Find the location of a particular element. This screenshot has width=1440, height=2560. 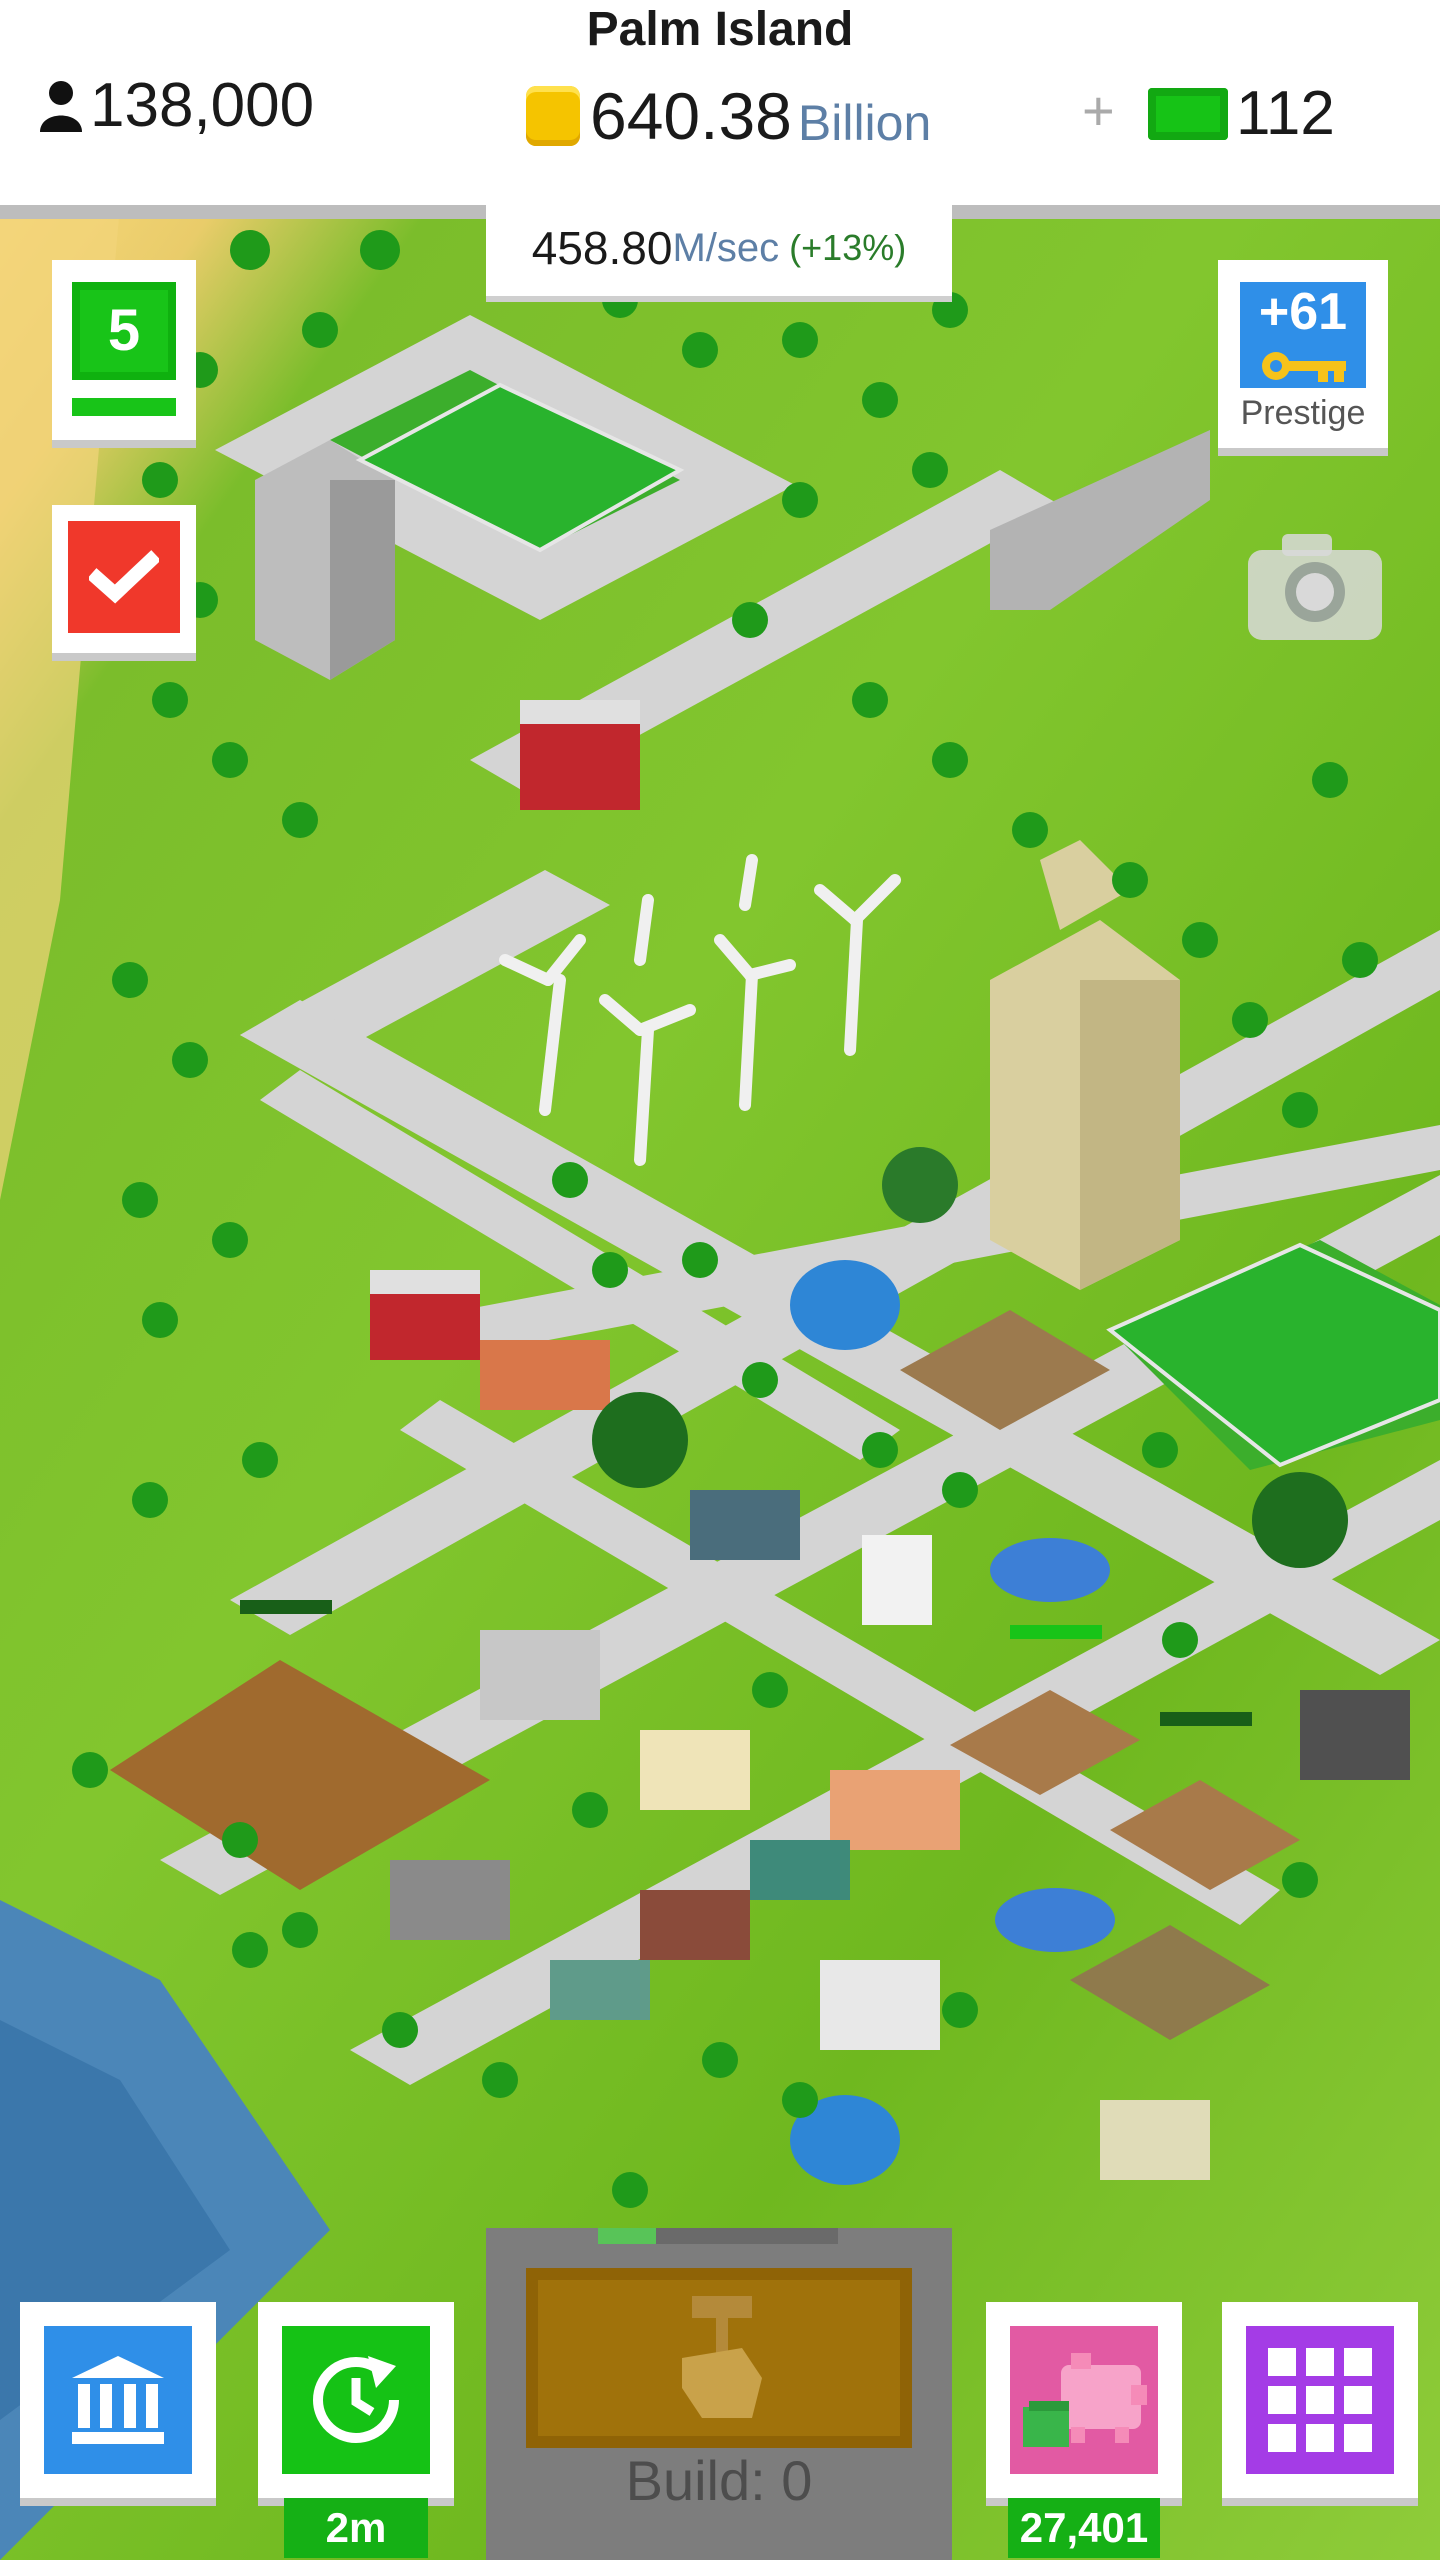

cash-icon is located at coordinates (1188, 113).